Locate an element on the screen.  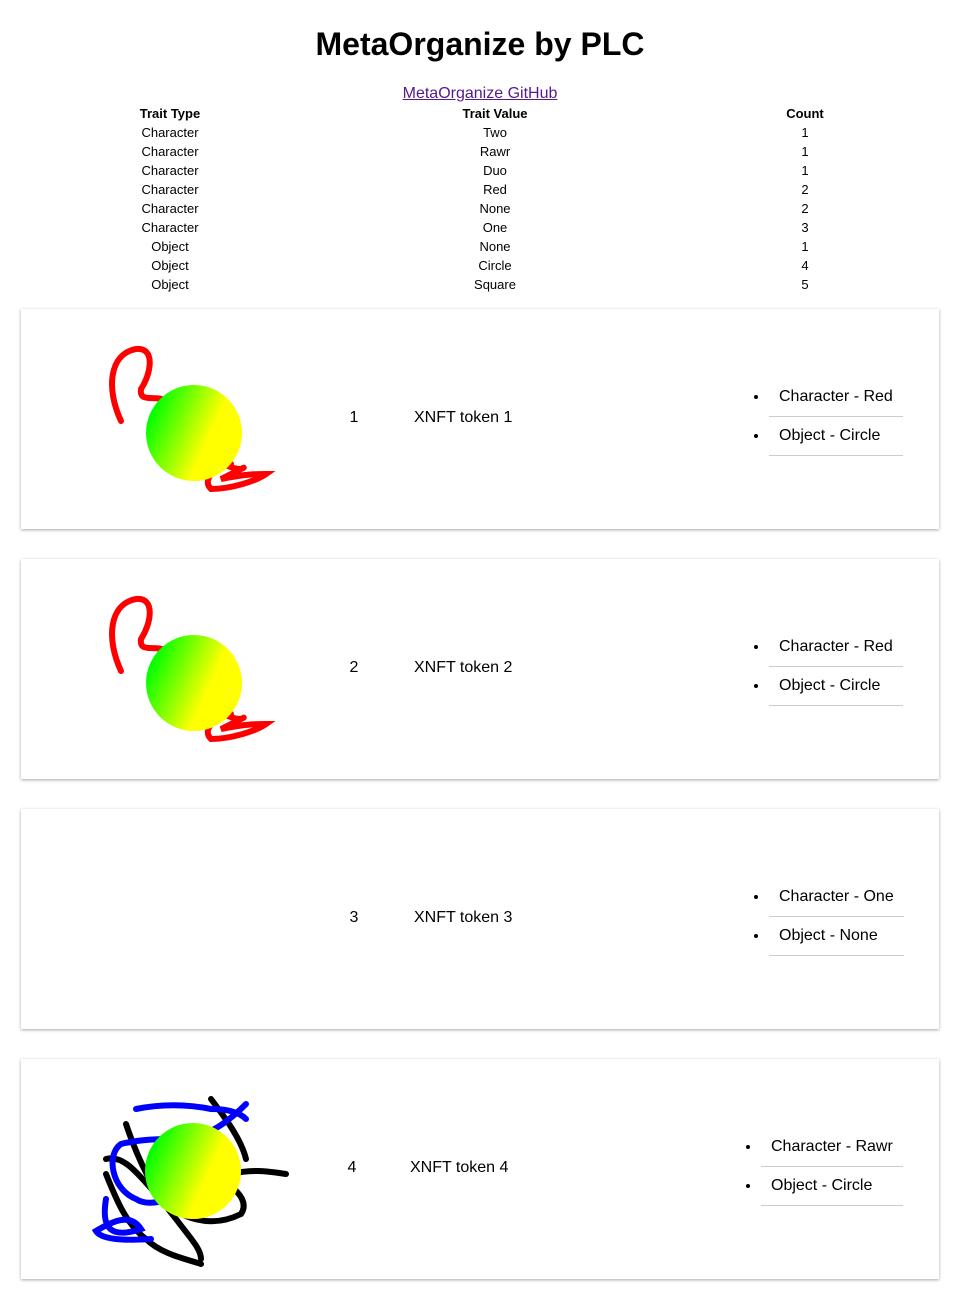
trait-value-cell: Duo is located at coordinates (495, 170).